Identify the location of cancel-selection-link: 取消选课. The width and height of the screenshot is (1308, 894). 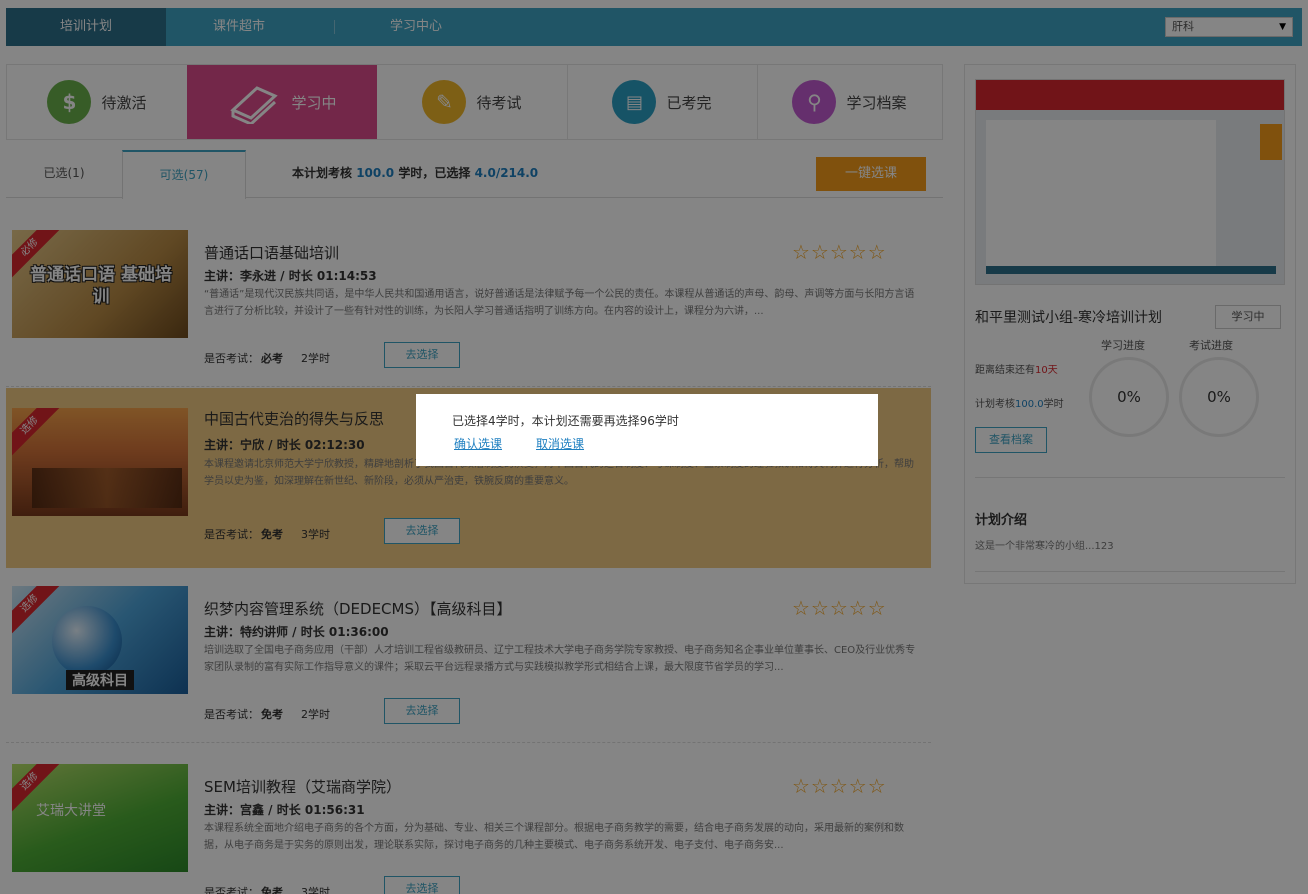
(560, 443).